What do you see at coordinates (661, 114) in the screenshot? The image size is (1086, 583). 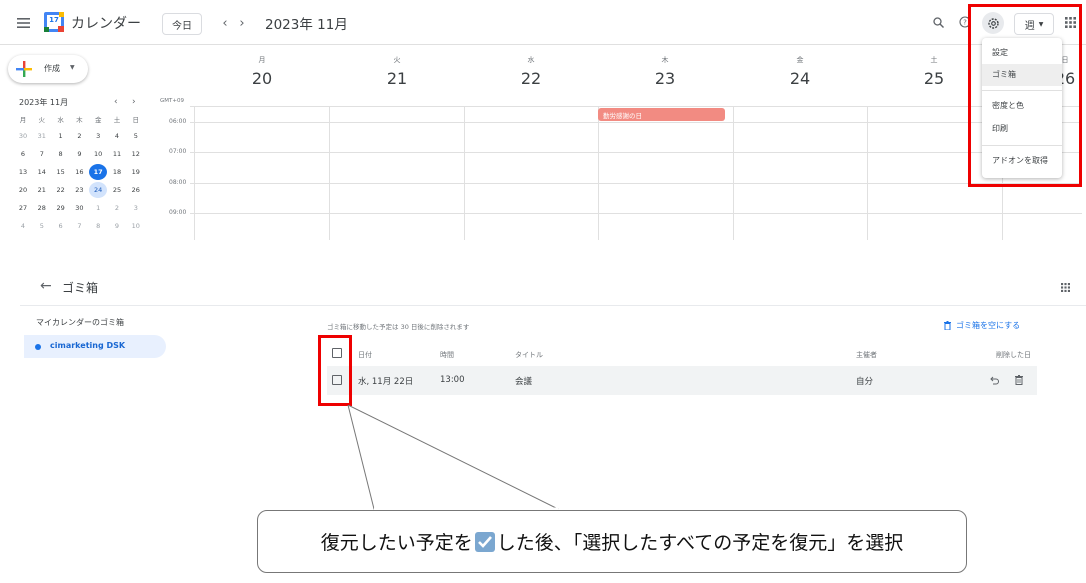 I see `holiday-event: 勤労感謝の日` at bounding box center [661, 114].